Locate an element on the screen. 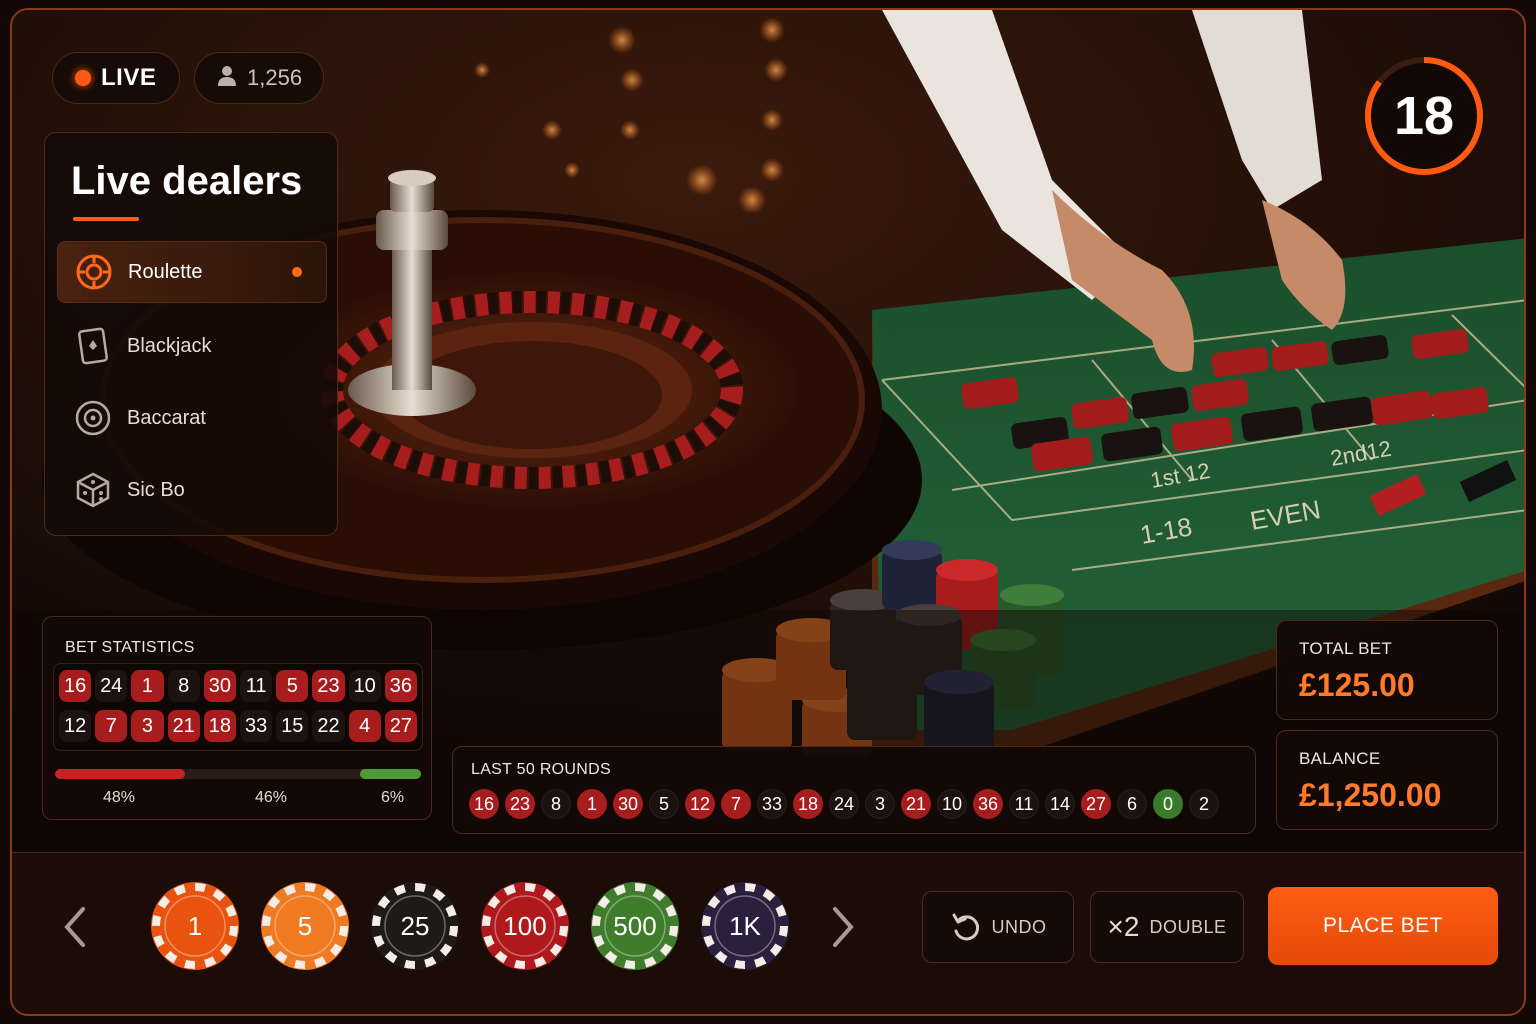 The image size is (1536, 1024). total-bet-panel: TOTAL BET £125.00 is located at coordinates (1387, 670).